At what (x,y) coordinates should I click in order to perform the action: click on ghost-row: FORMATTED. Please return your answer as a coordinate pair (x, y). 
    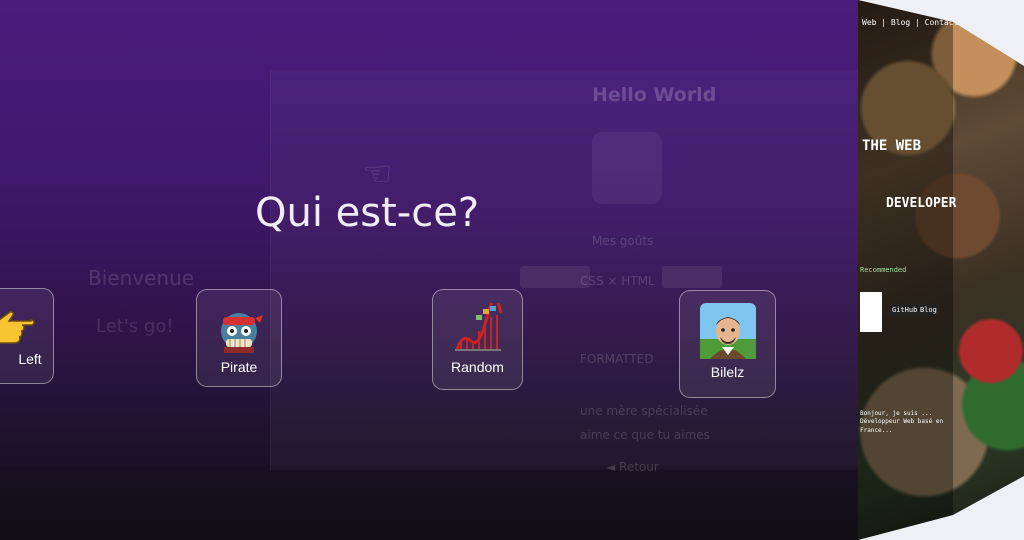
    Looking at the image, I should click on (617, 359).